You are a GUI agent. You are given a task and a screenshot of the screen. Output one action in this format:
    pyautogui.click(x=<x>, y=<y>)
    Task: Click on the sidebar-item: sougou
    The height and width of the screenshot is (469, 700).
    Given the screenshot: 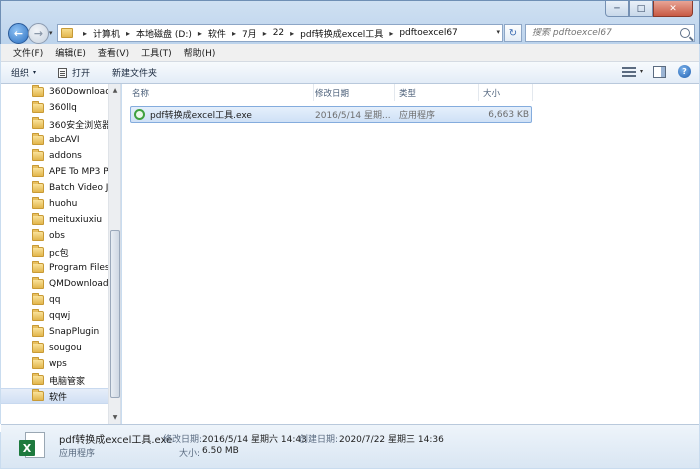 What is the action you would take?
    pyautogui.click(x=54, y=348)
    